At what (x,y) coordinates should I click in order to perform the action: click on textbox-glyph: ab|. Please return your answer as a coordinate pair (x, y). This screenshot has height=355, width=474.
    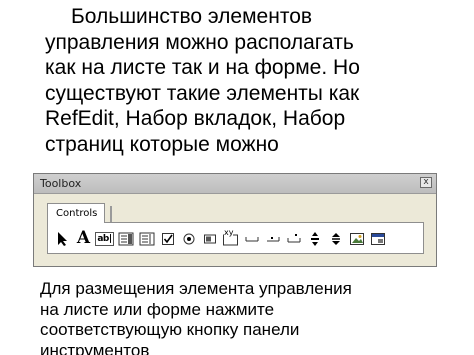
    Looking at the image, I should click on (104, 238).